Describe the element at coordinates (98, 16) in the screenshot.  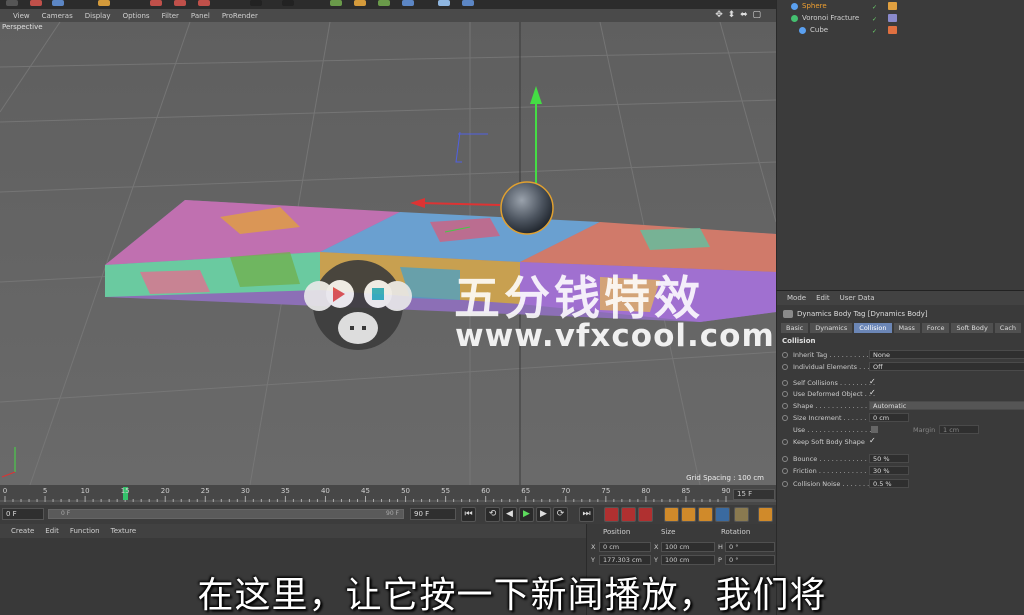
I see `menu-display: Display` at that location.